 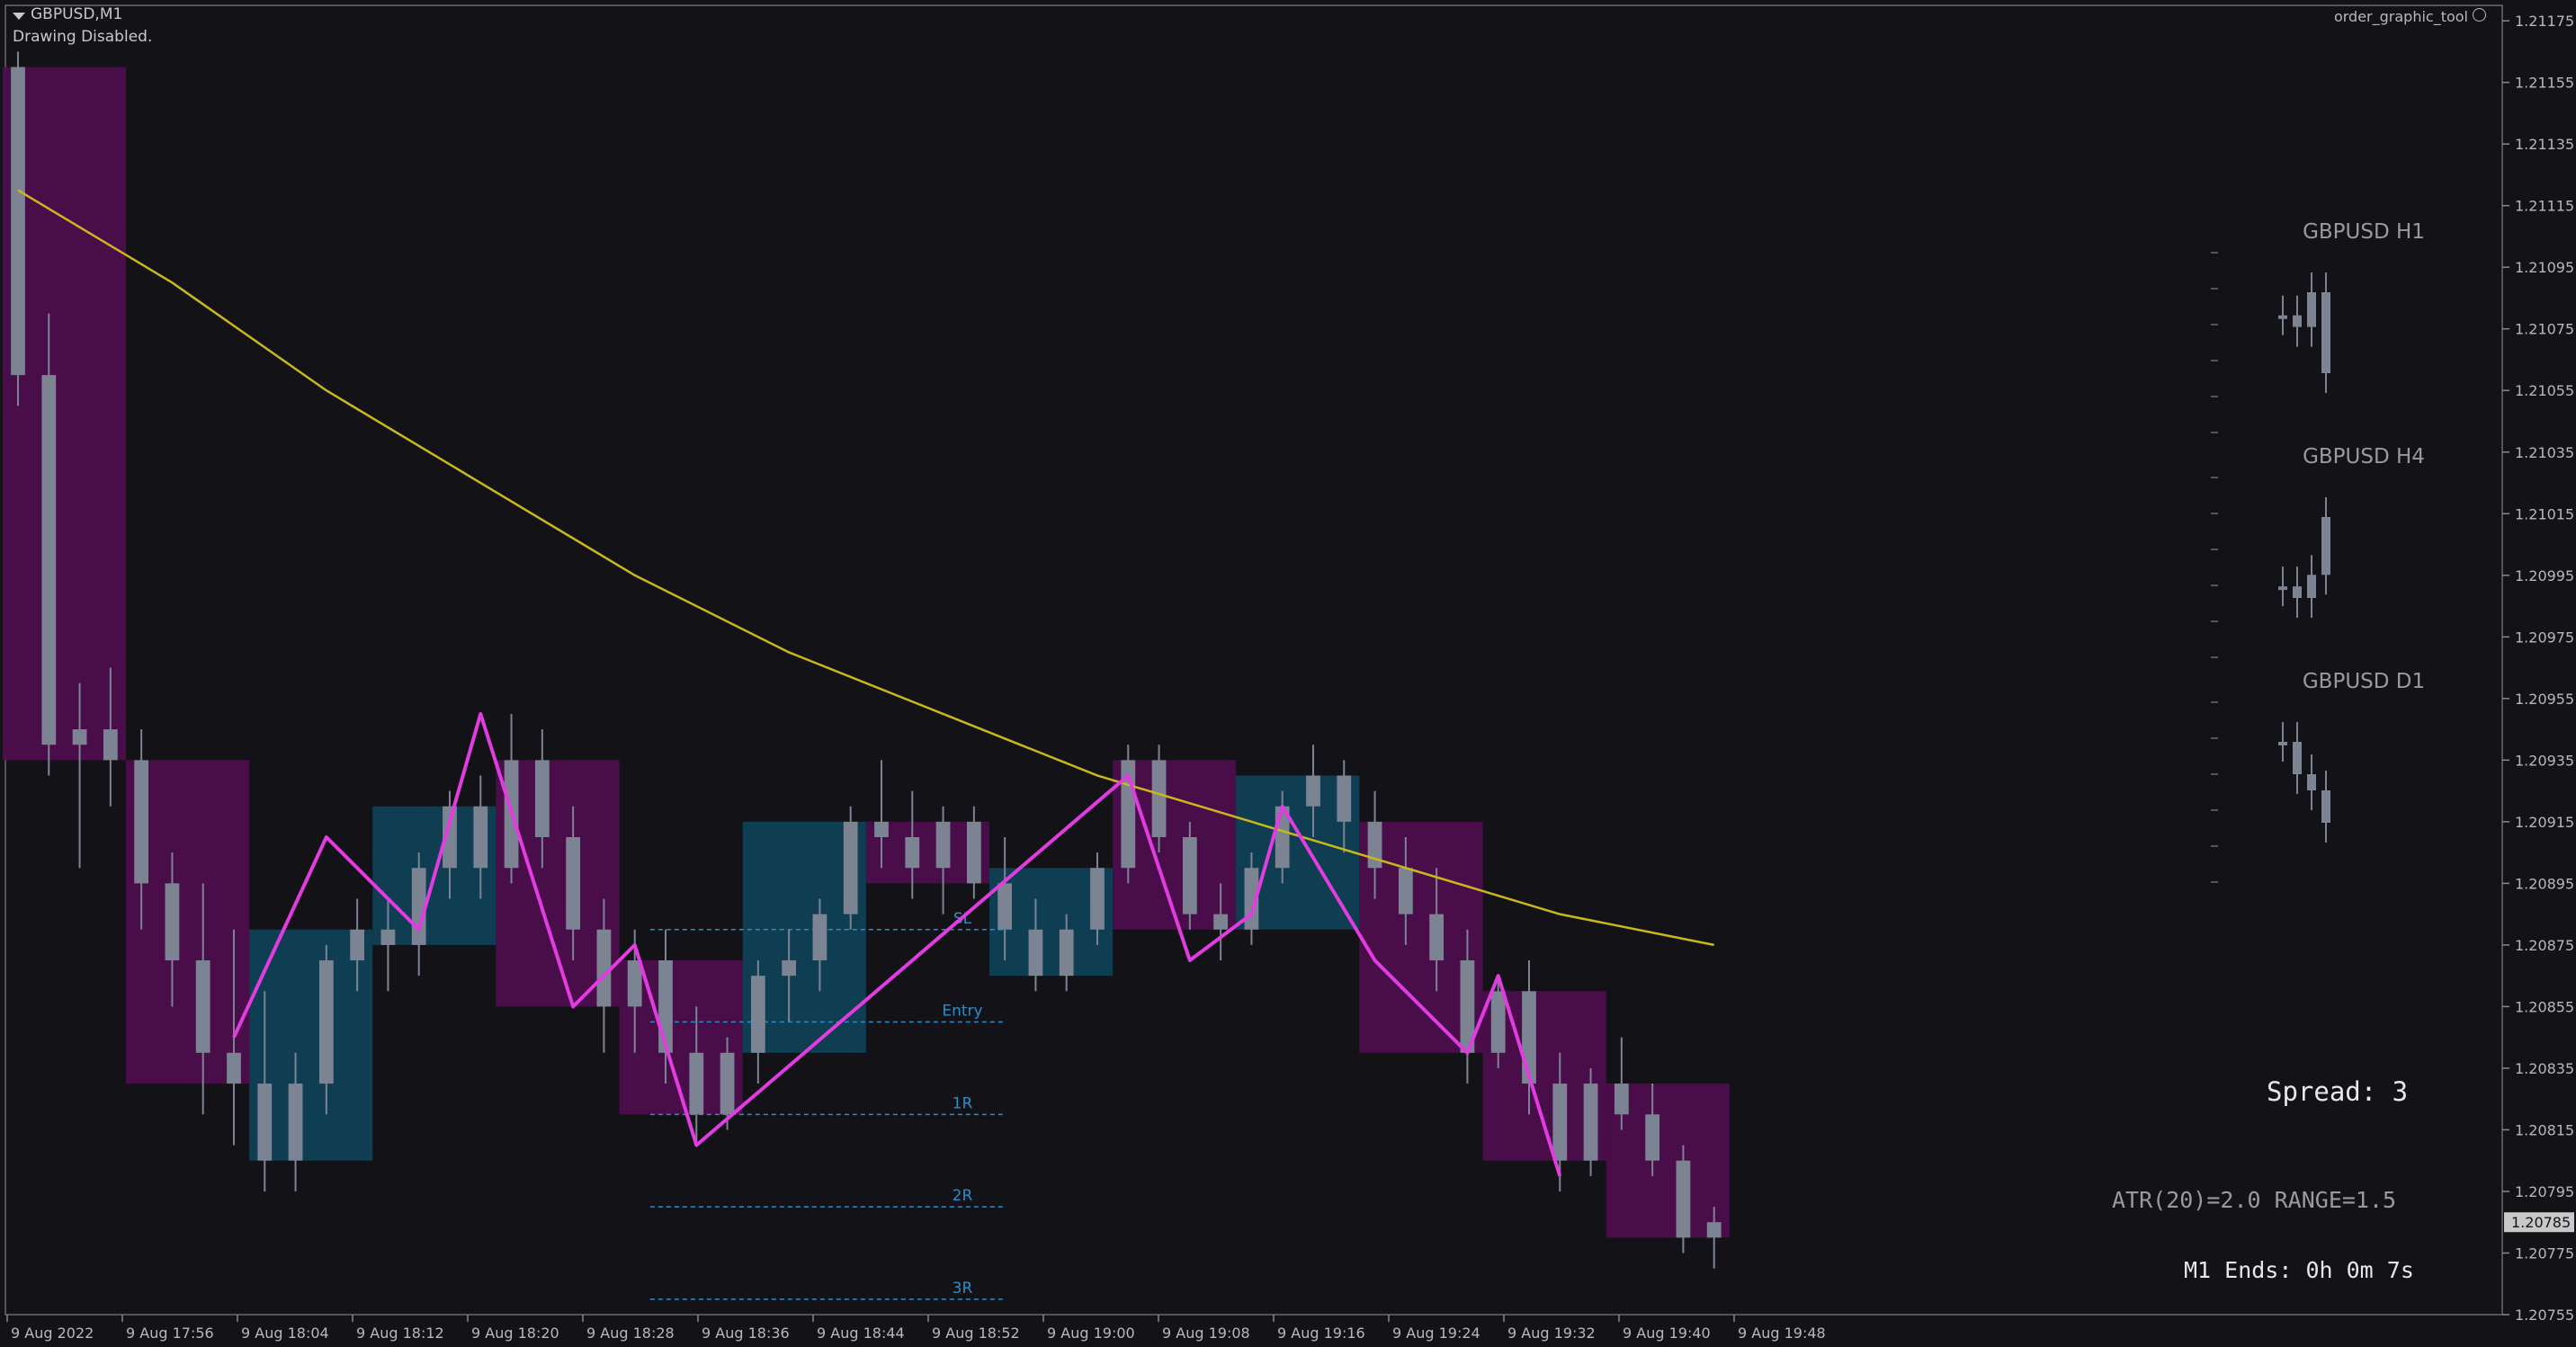 What do you see at coordinates (67, 14) in the screenshot?
I see `chart-symbol-label: GBPUSD,M1` at bounding box center [67, 14].